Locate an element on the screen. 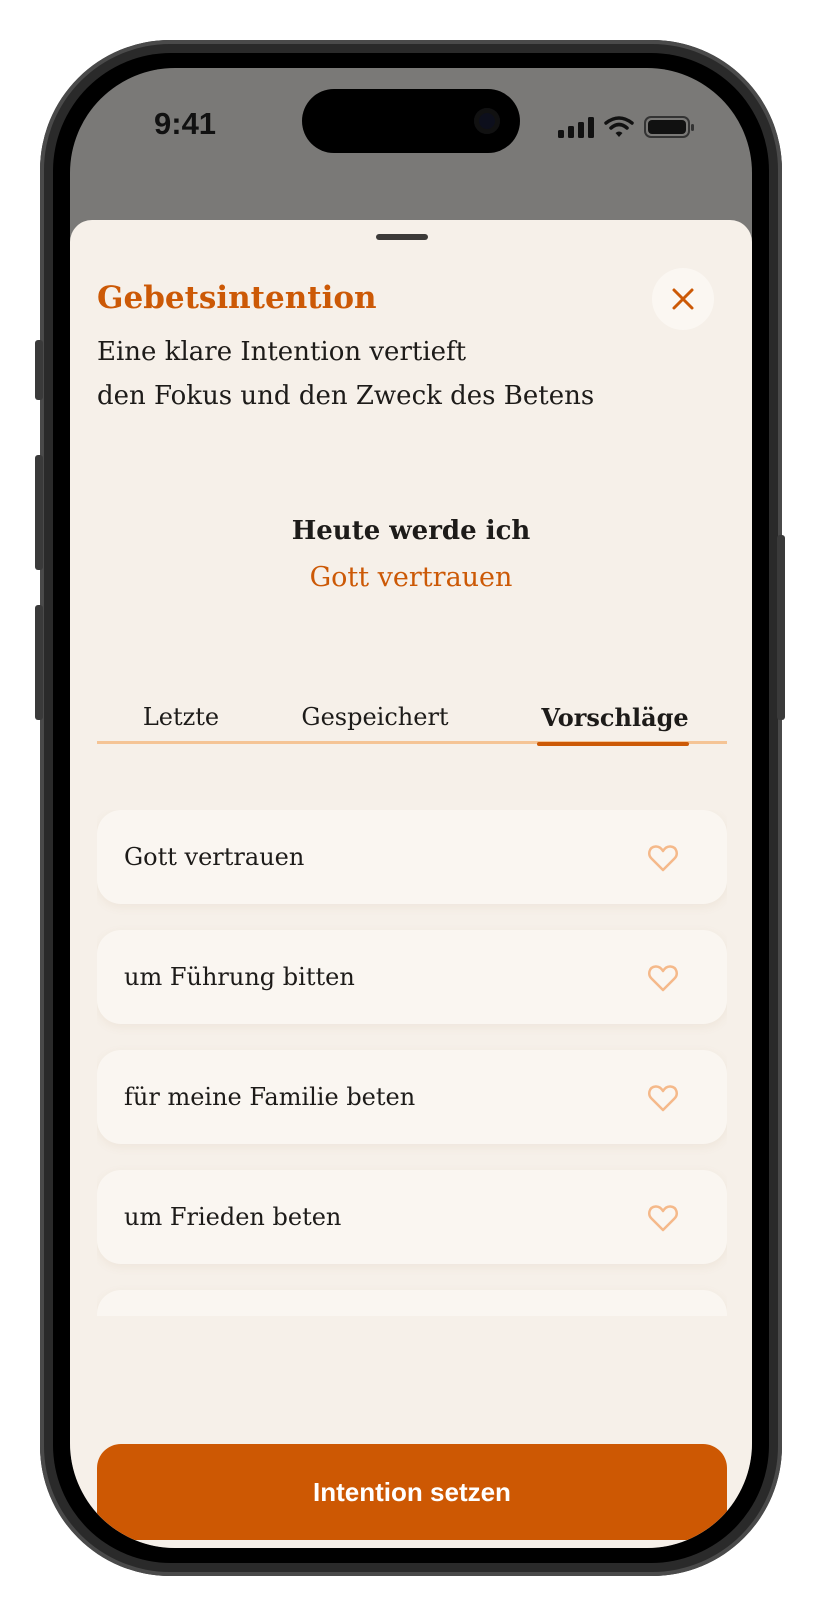  status-time: 9:41 is located at coordinates (185, 123).